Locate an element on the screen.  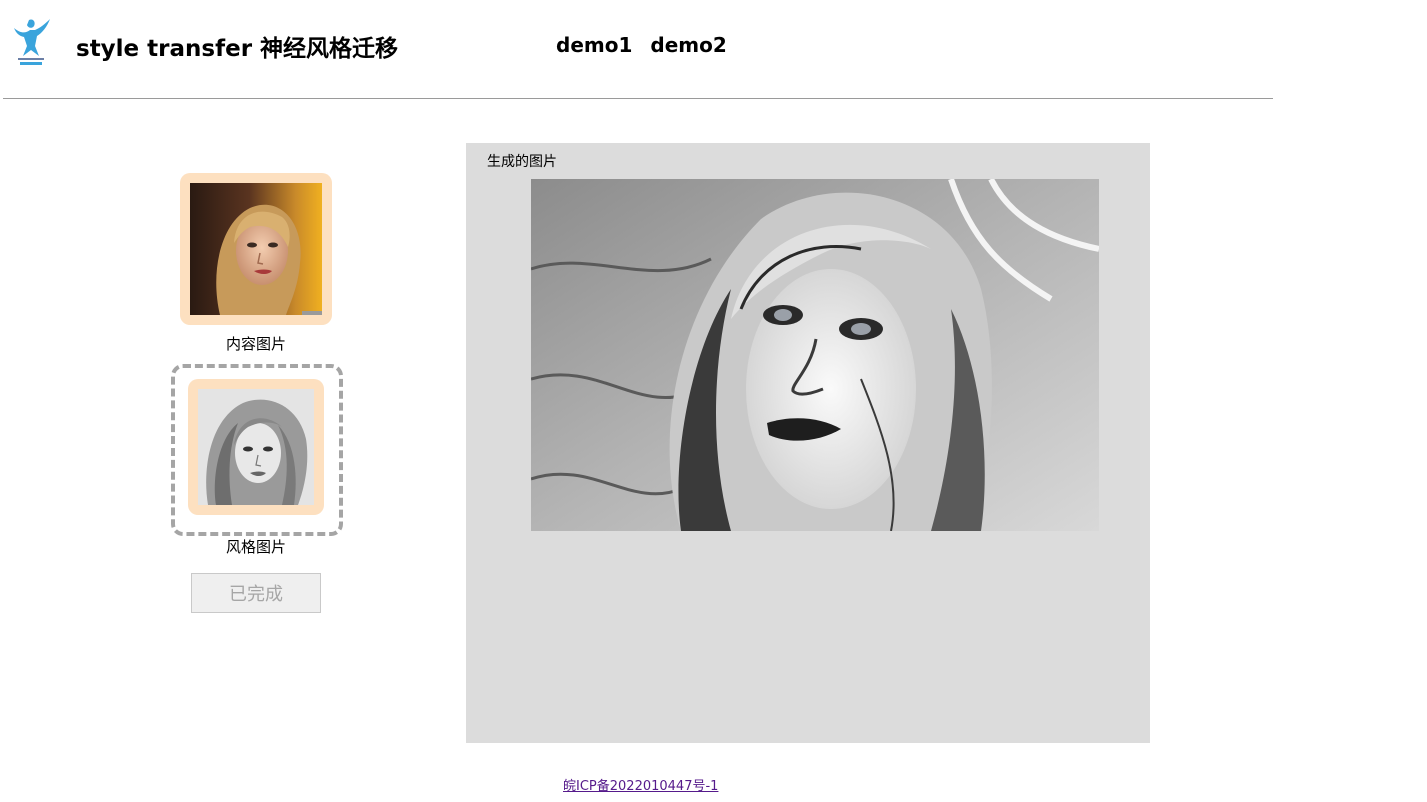
content-image-card is located at coordinates (256, 249).